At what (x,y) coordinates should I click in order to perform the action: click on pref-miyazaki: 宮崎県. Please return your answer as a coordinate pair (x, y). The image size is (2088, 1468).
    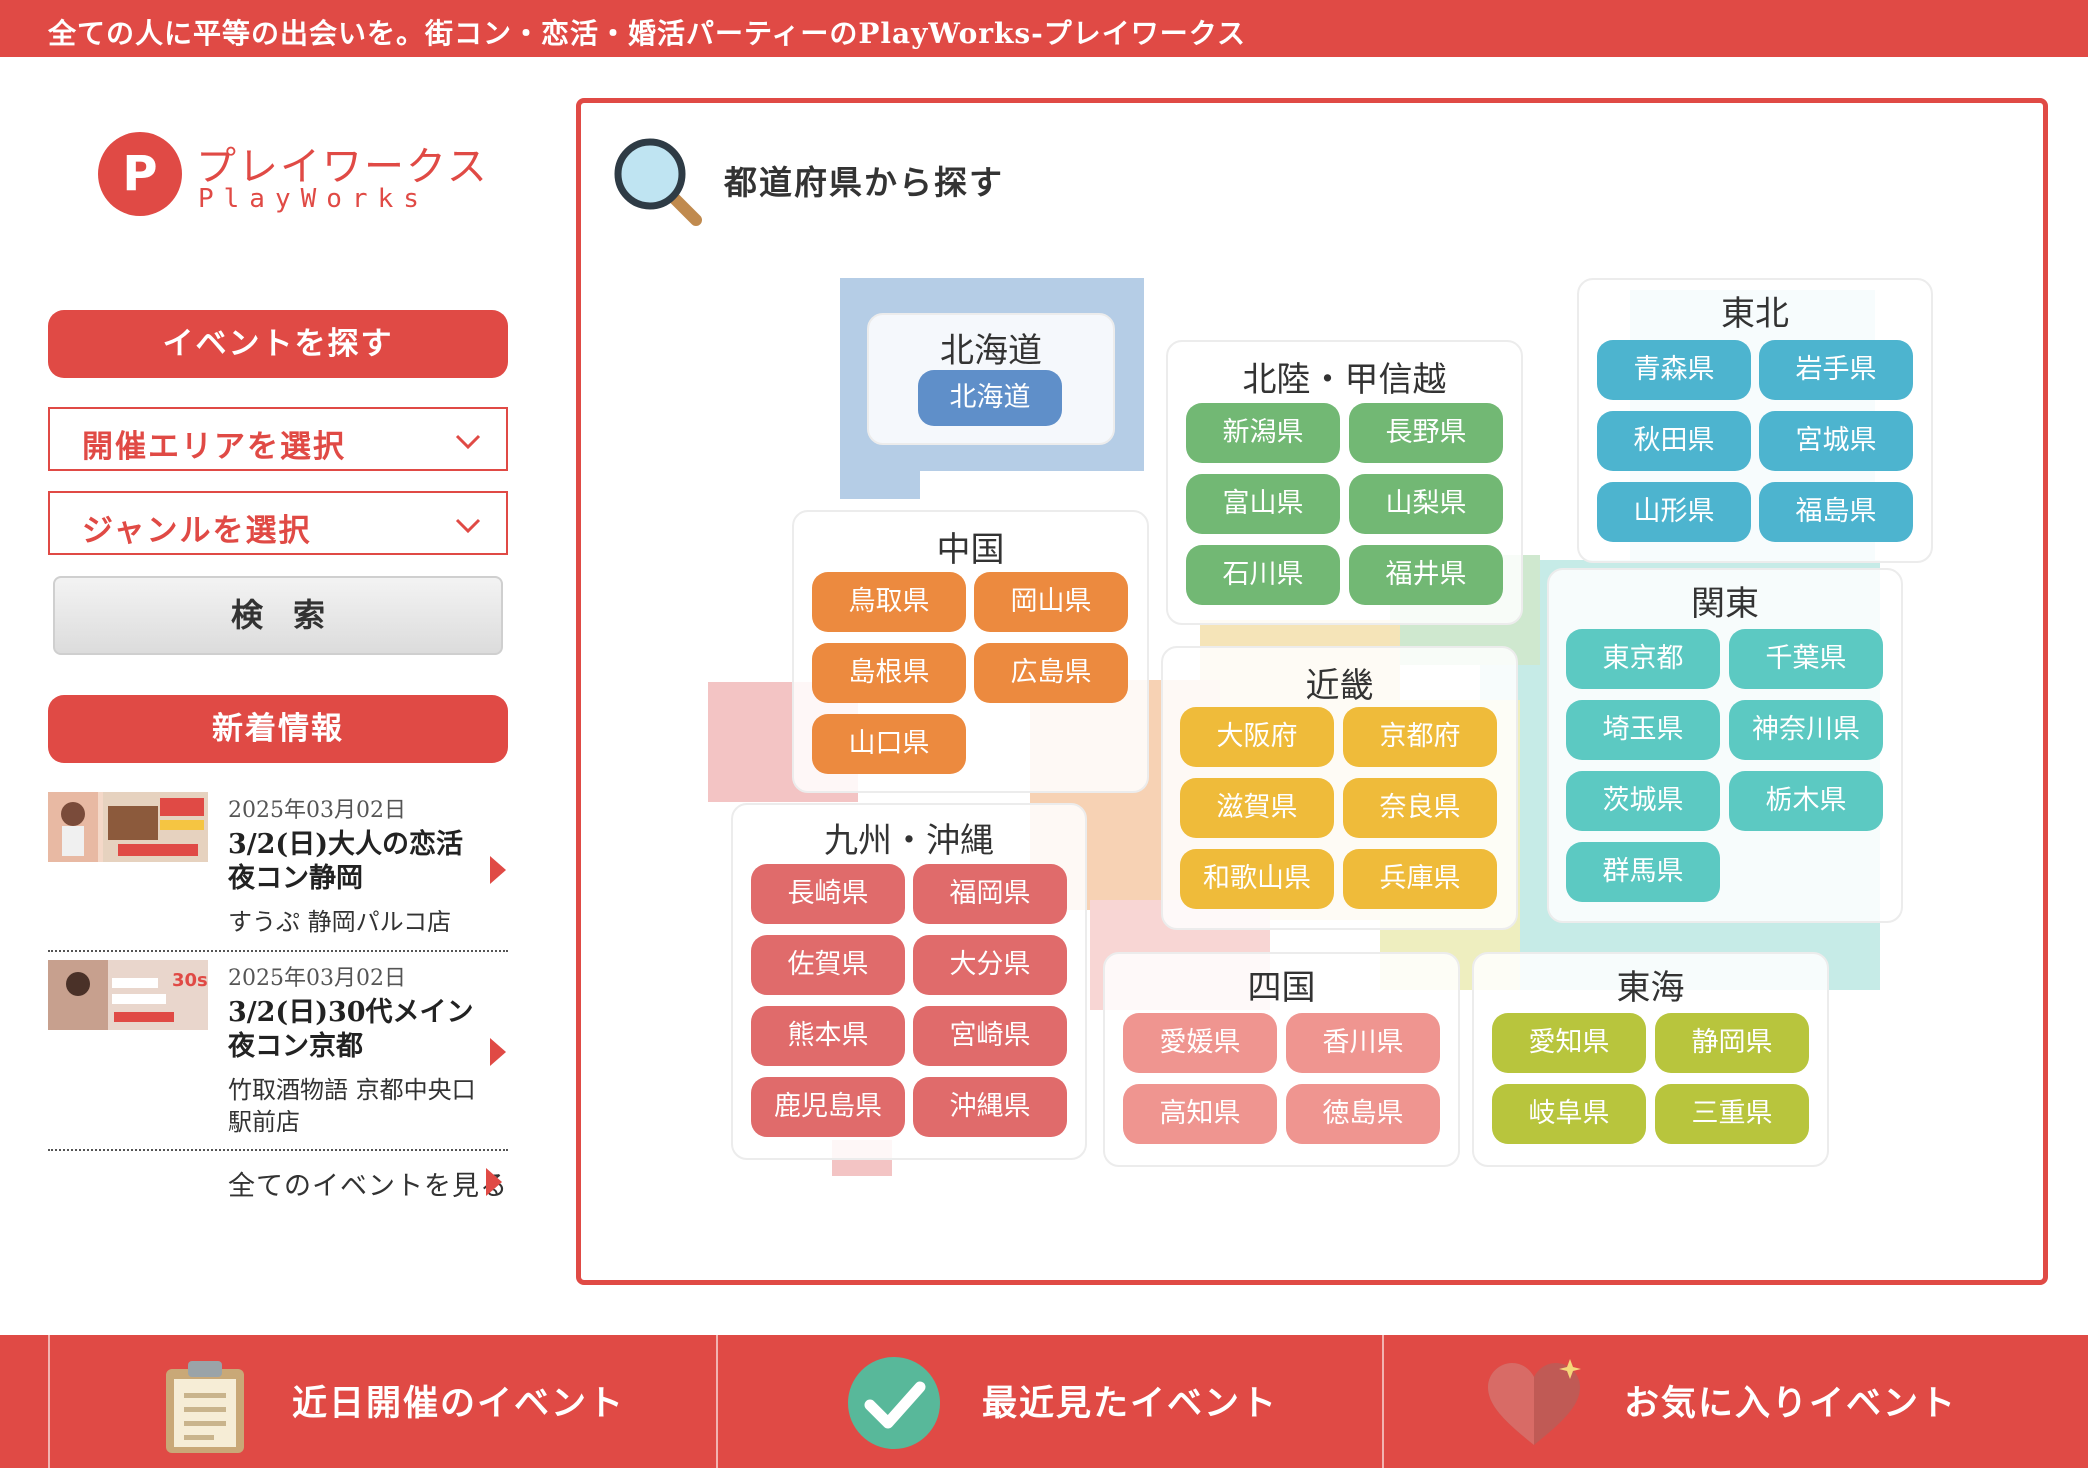
    Looking at the image, I should click on (990, 1036).